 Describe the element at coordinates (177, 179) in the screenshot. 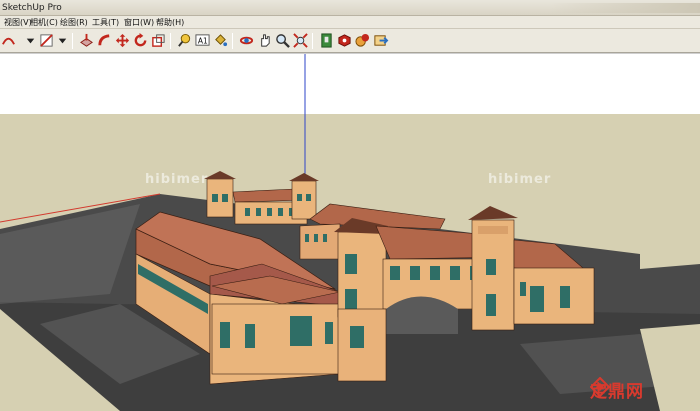

I see `watermark-left: hibimer` at that location.